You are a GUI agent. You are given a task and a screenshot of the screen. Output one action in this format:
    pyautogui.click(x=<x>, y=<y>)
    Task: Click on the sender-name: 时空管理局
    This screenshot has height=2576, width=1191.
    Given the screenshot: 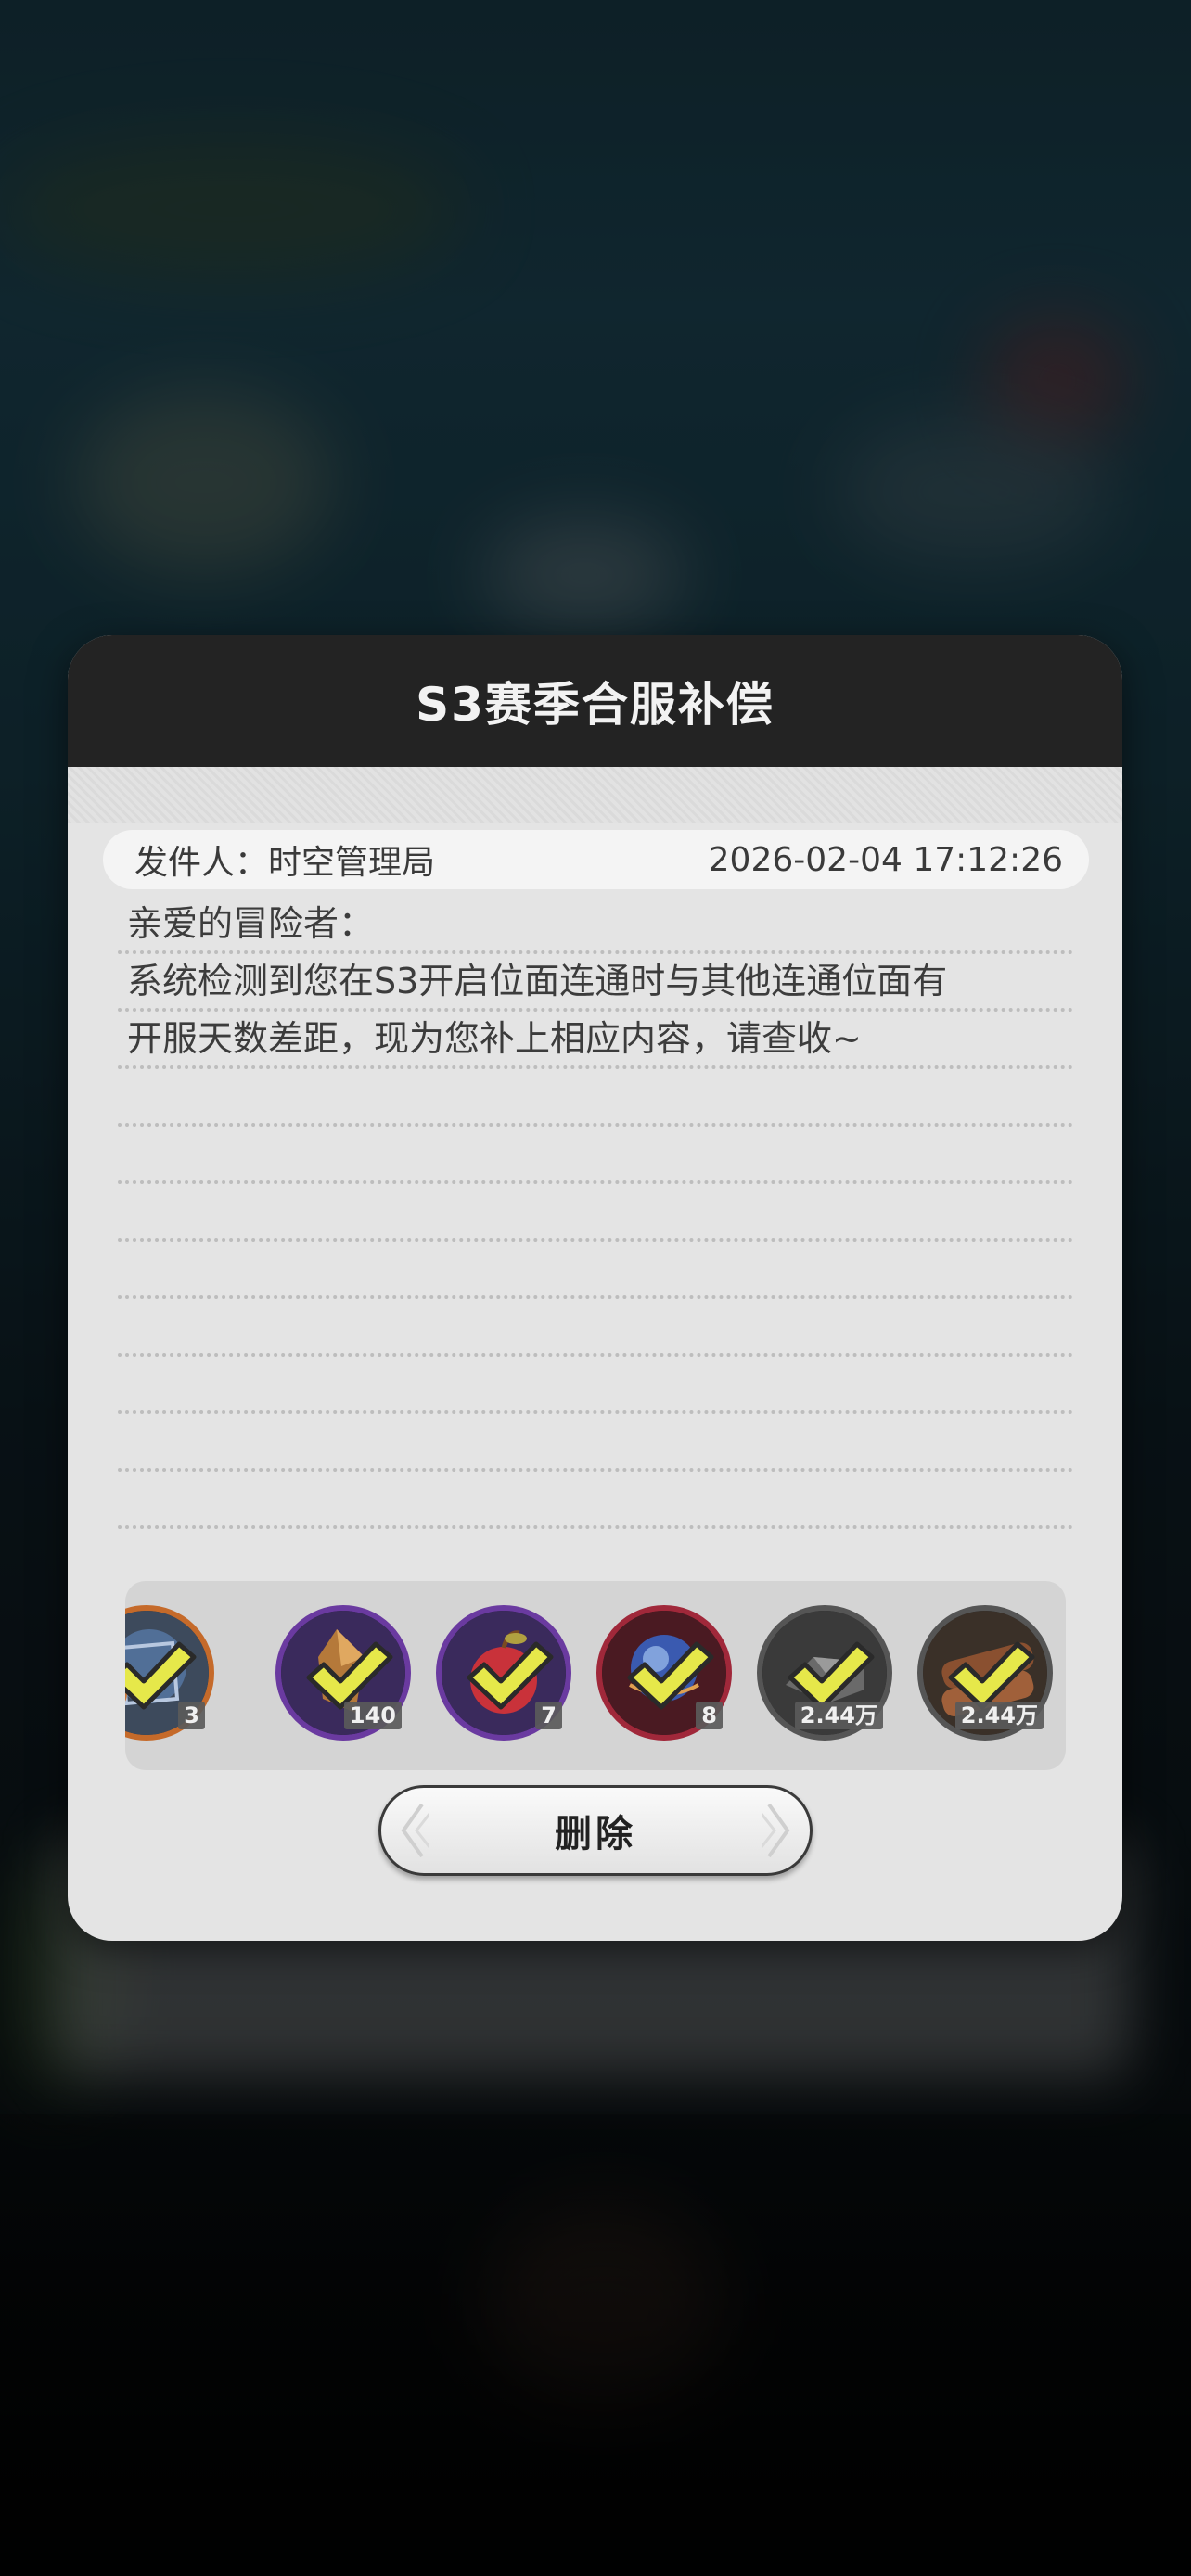 What is the action you would take?
    pyautogui.click(x=352, y=863)
    